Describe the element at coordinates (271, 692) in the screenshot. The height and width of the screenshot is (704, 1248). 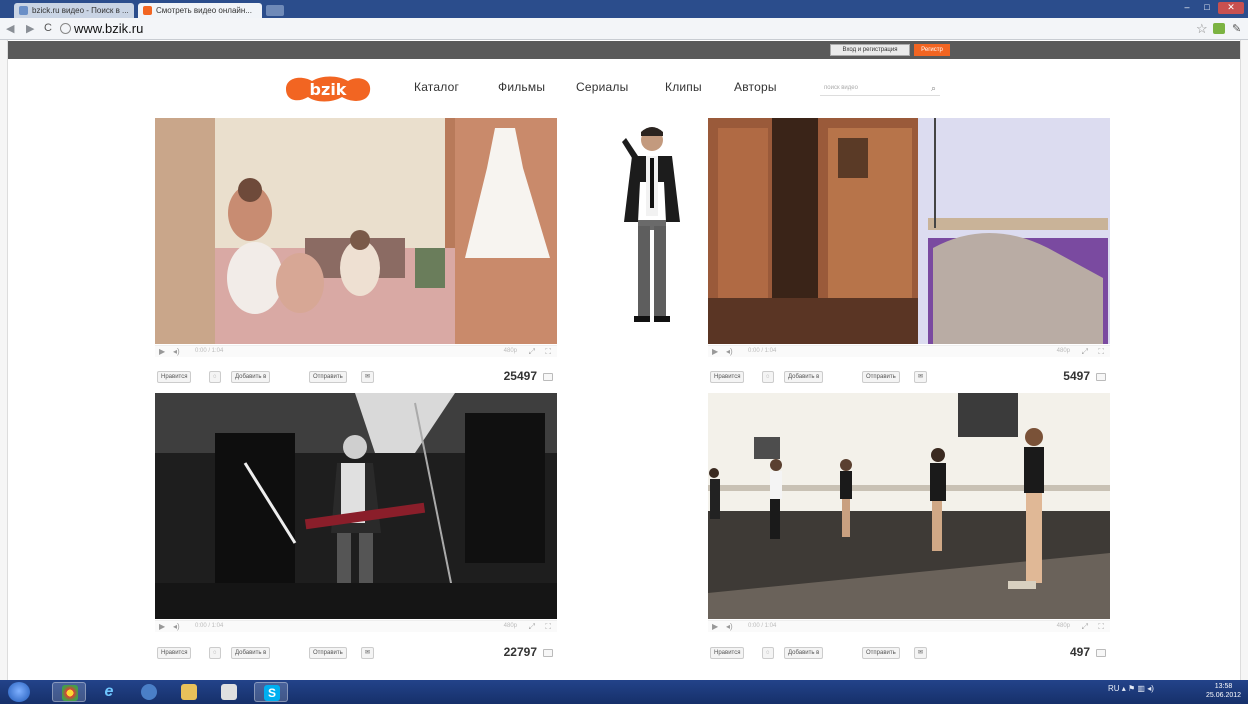
I see `taskbar-skype: S` at that location.